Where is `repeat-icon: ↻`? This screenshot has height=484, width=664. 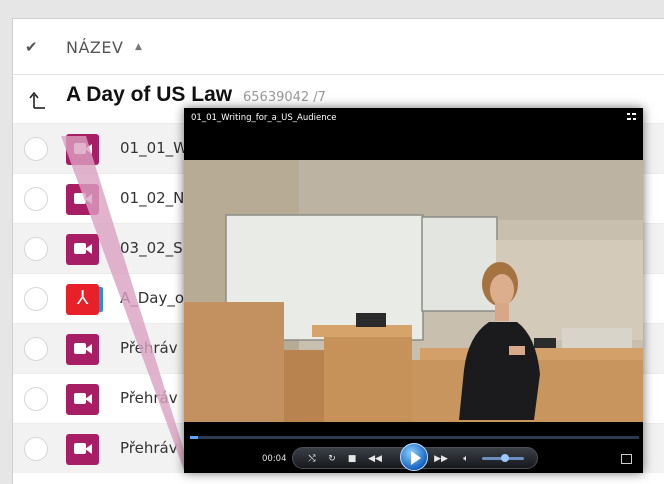 repeat-icon: ↻ is located at coordinates (332, 459).